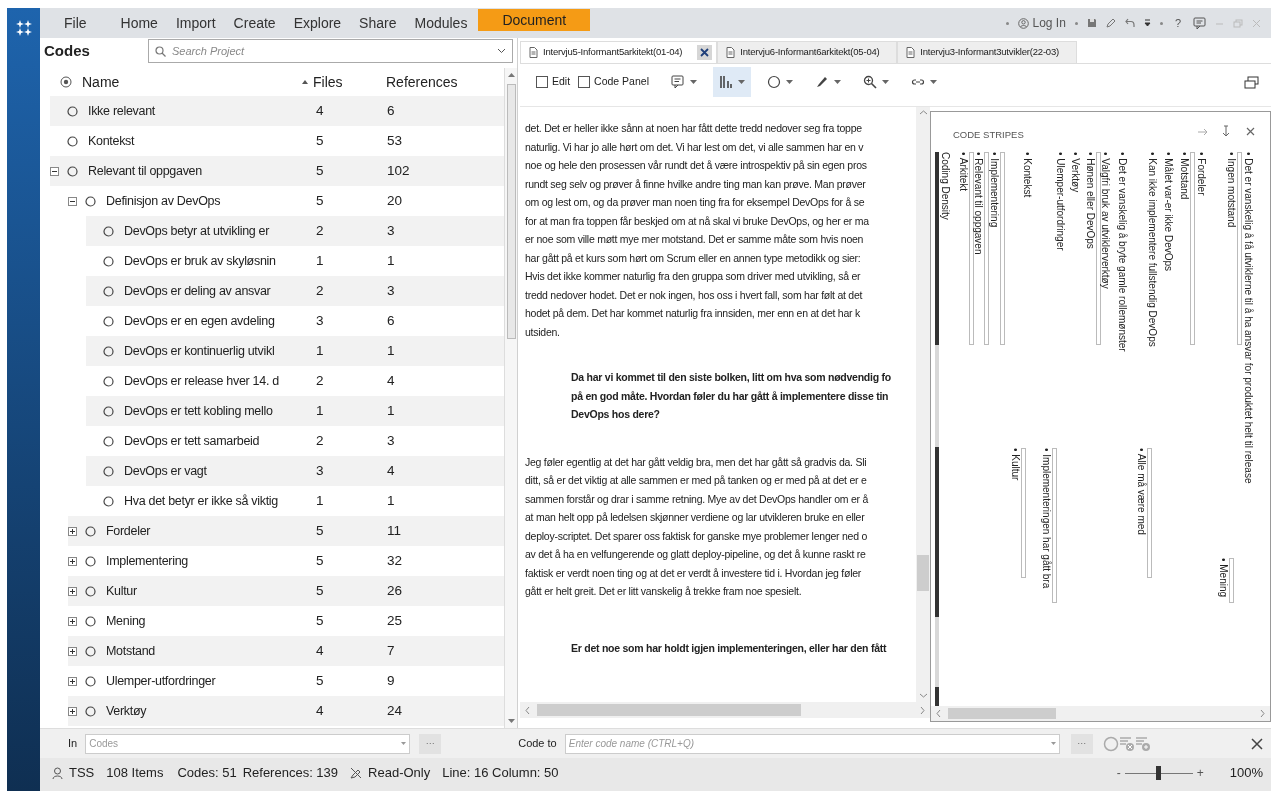 The height and width of the screenshot is (791, 1271). I want to click on references-count: 3, so click(391, 440).